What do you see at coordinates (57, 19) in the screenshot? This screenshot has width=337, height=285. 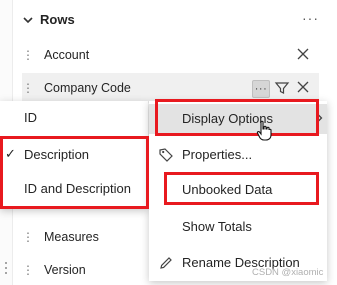 I see `rows-title: Rows` at bounding box center [57, 19].